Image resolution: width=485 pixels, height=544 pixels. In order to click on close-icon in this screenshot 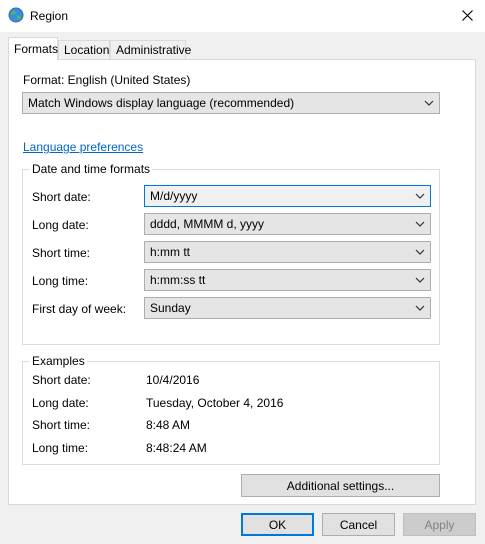, I will do `click(467, 15)`.